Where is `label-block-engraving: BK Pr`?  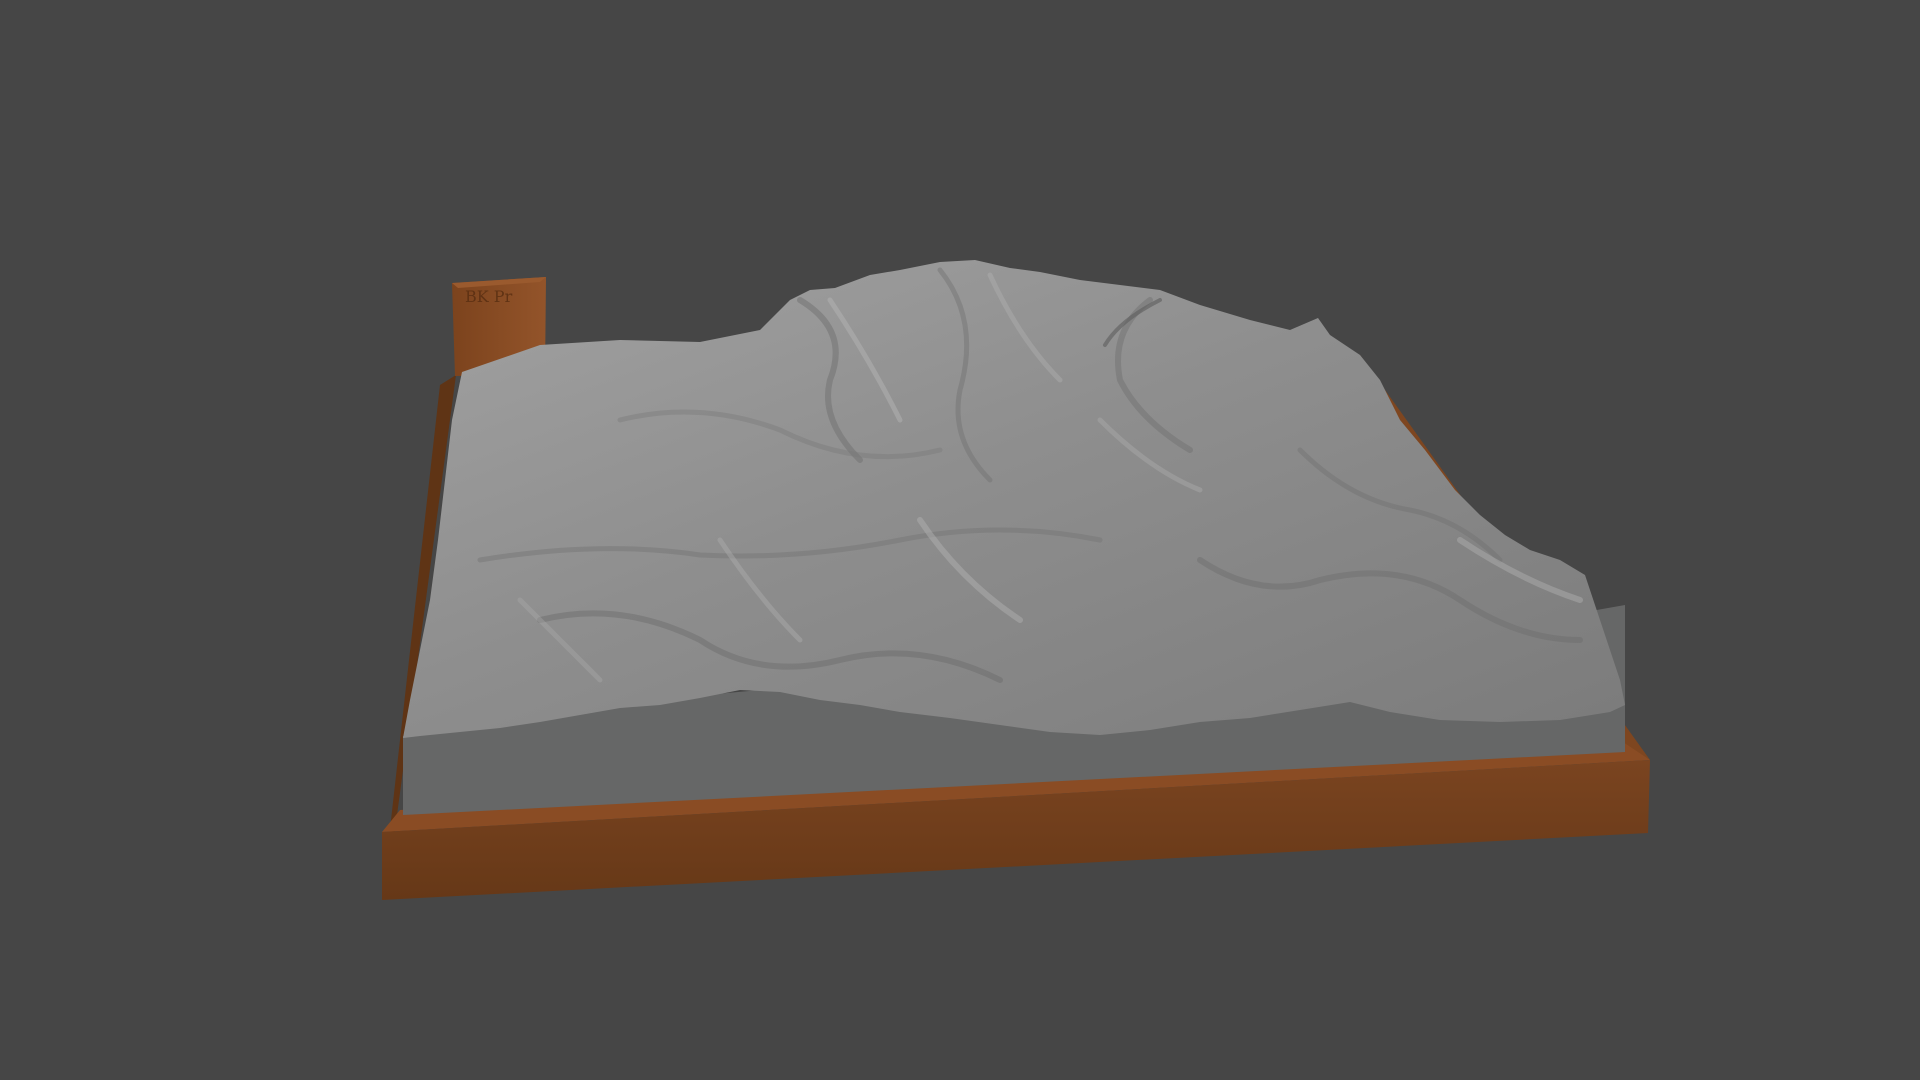
label-block-engraving: BK Pr is located at coordinates (489, 296).